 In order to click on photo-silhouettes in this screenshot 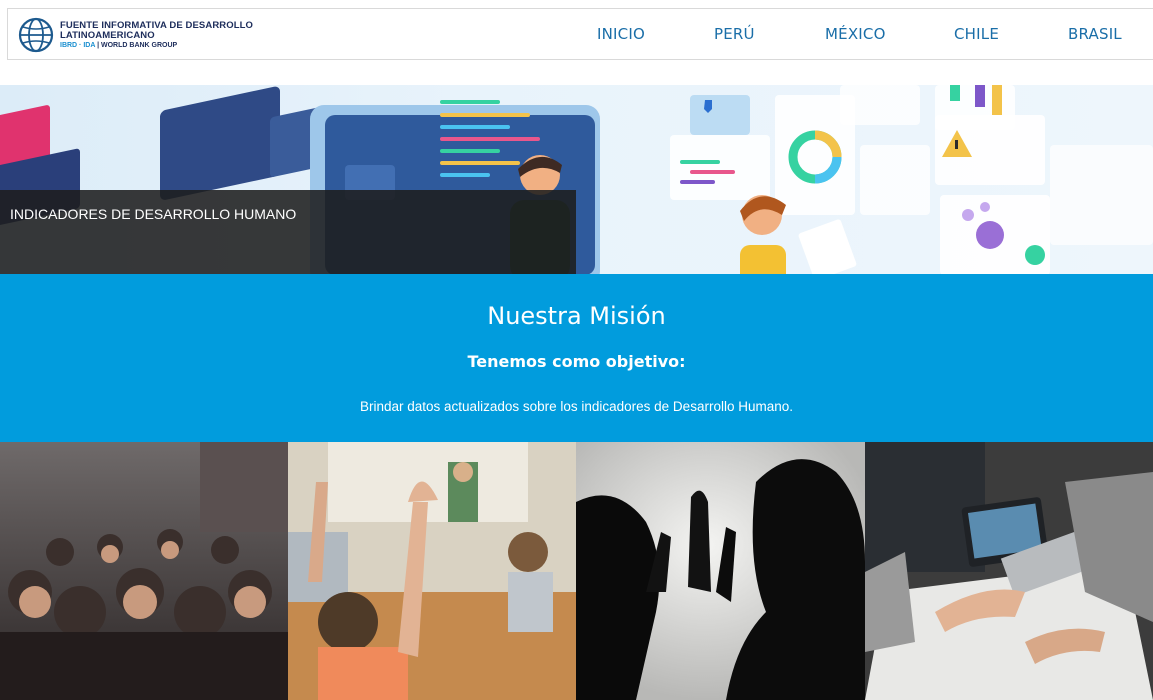, I will do `click(720, 571)`.